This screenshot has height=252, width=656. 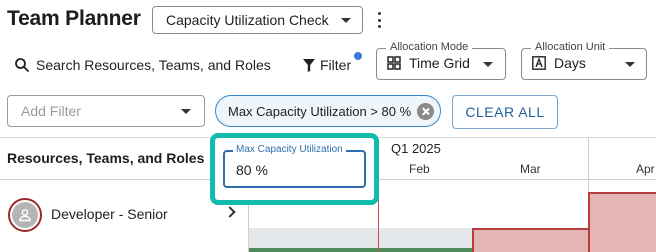 I want to click on filter-icon, so click(x=309, y=65).